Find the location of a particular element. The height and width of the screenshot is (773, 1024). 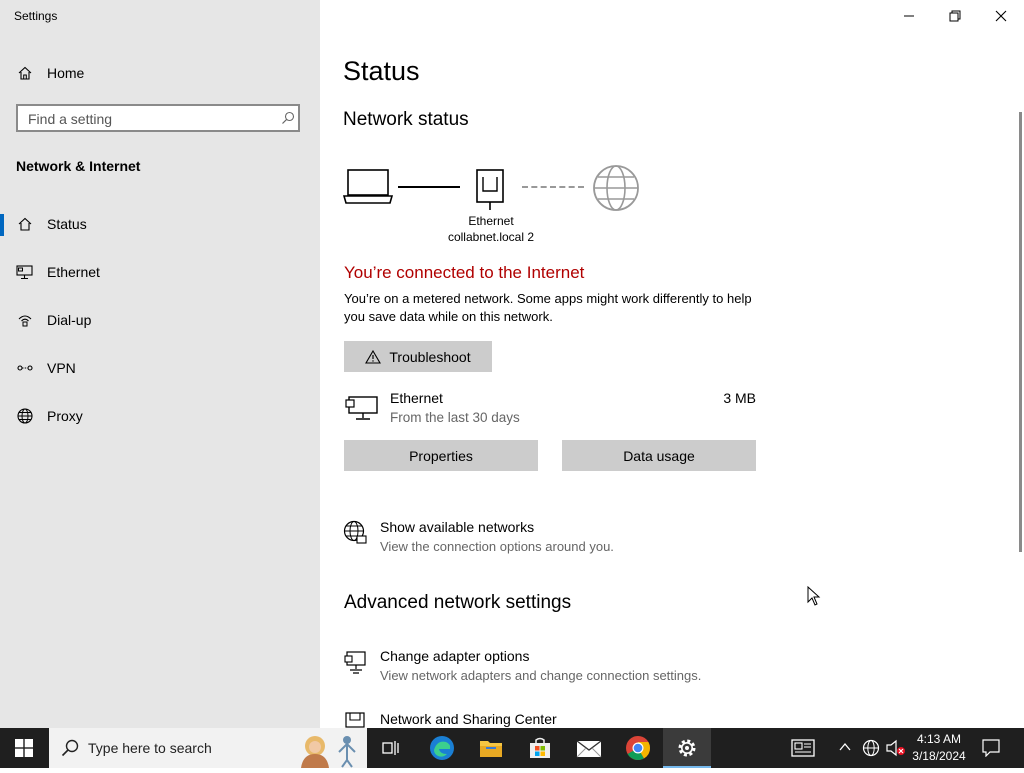

news-icon is located at coordinates (803, 748).